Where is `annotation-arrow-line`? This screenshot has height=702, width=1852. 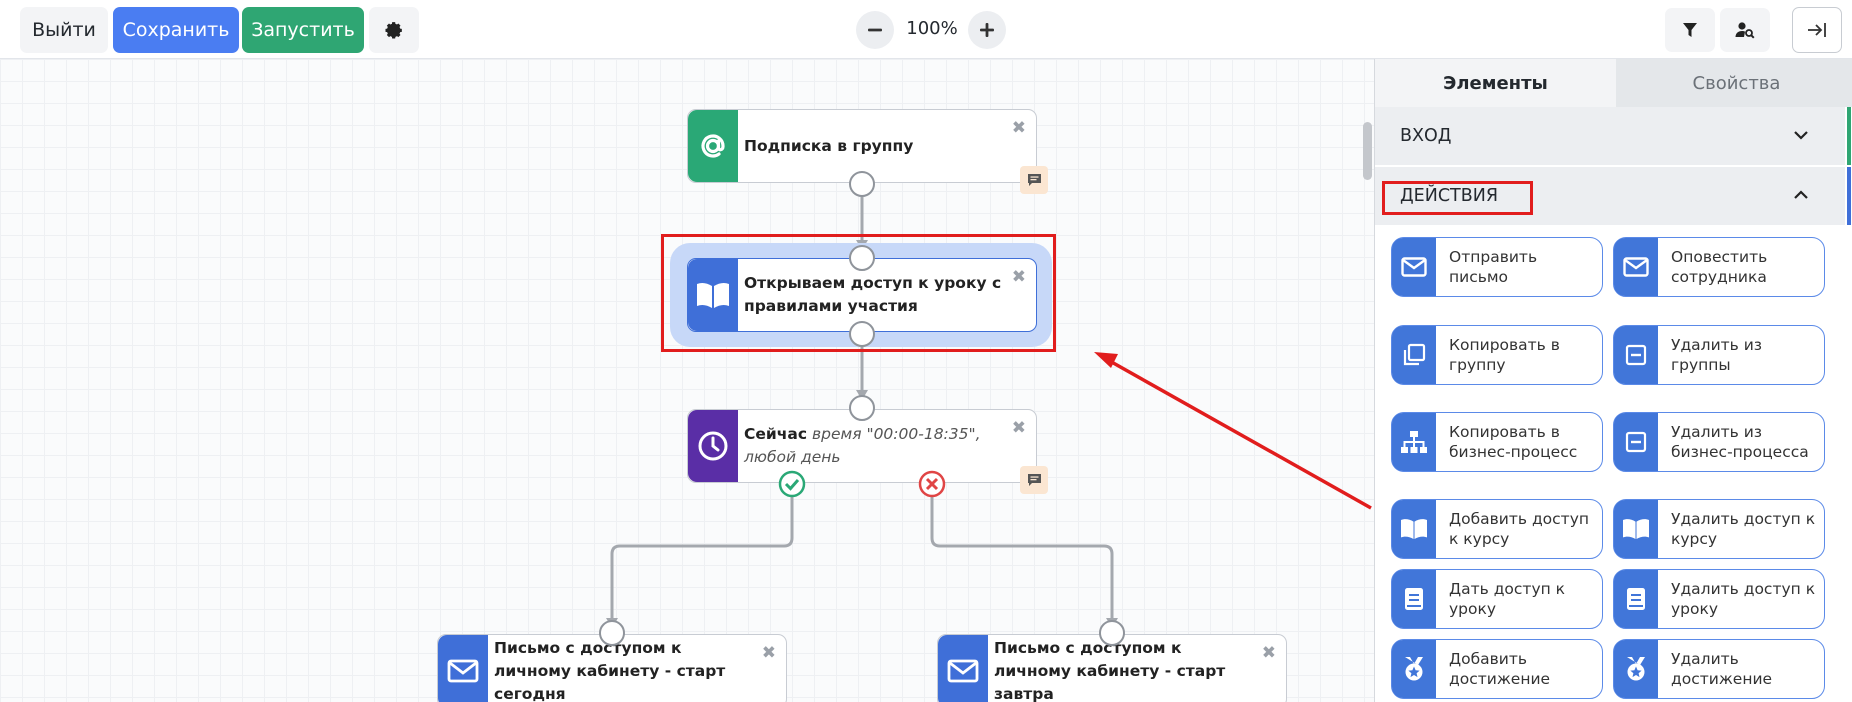 annotation-arrow-line is located at coordinates (1239, 434).